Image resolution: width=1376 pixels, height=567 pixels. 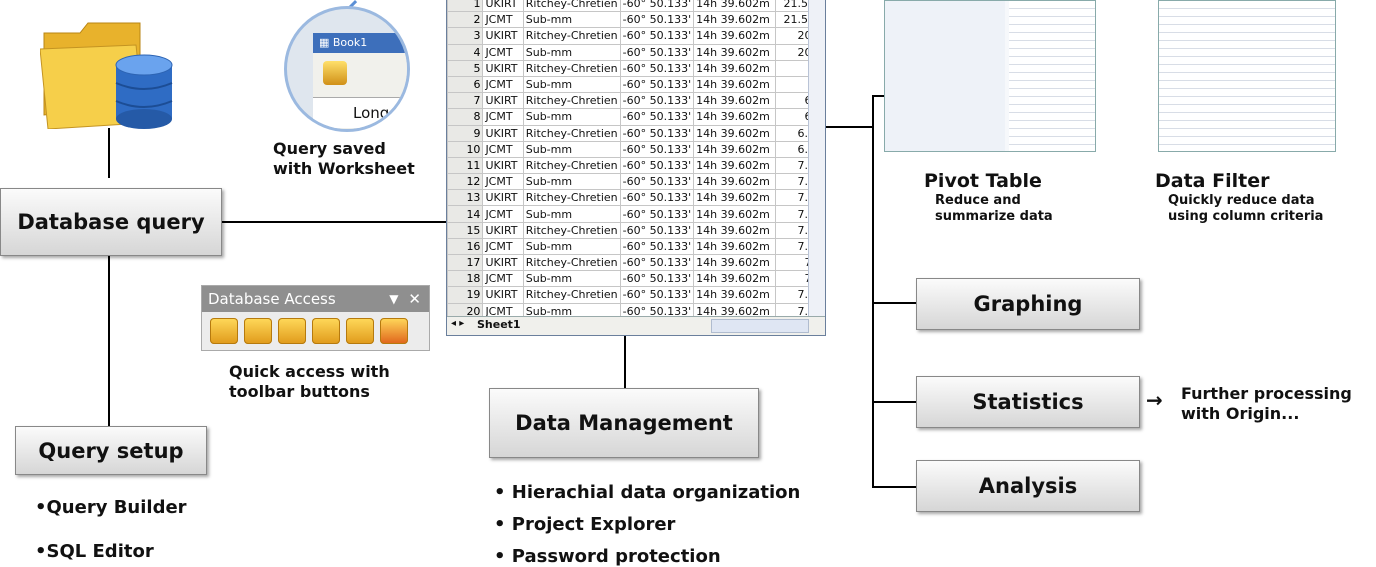 I want to click on query-import-icon, so click(x=360, y=331).